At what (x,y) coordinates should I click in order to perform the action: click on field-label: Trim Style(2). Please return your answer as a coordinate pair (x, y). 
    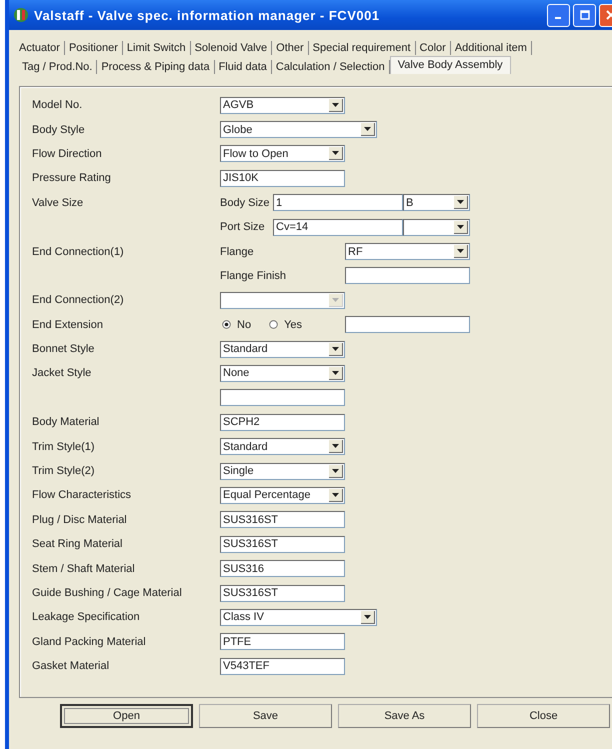
    Looking at the image, I should click on (64, 471).